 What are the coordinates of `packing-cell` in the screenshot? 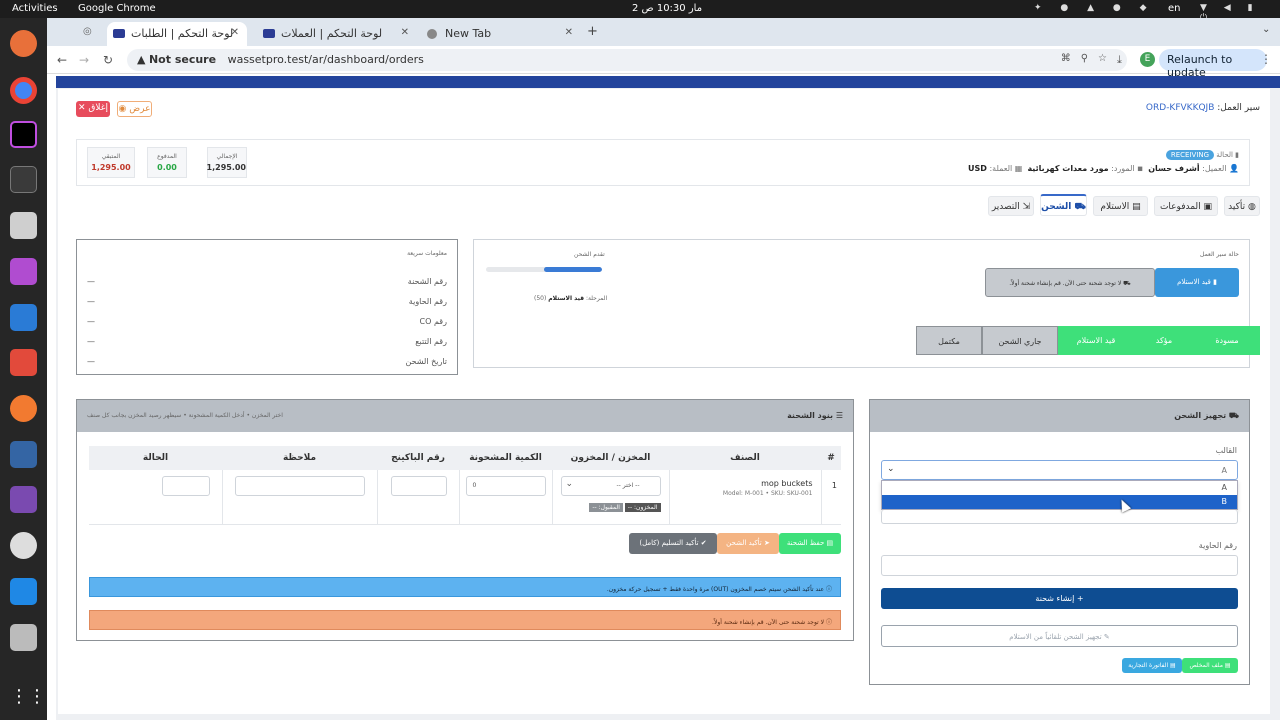 It's located at (417, 497).